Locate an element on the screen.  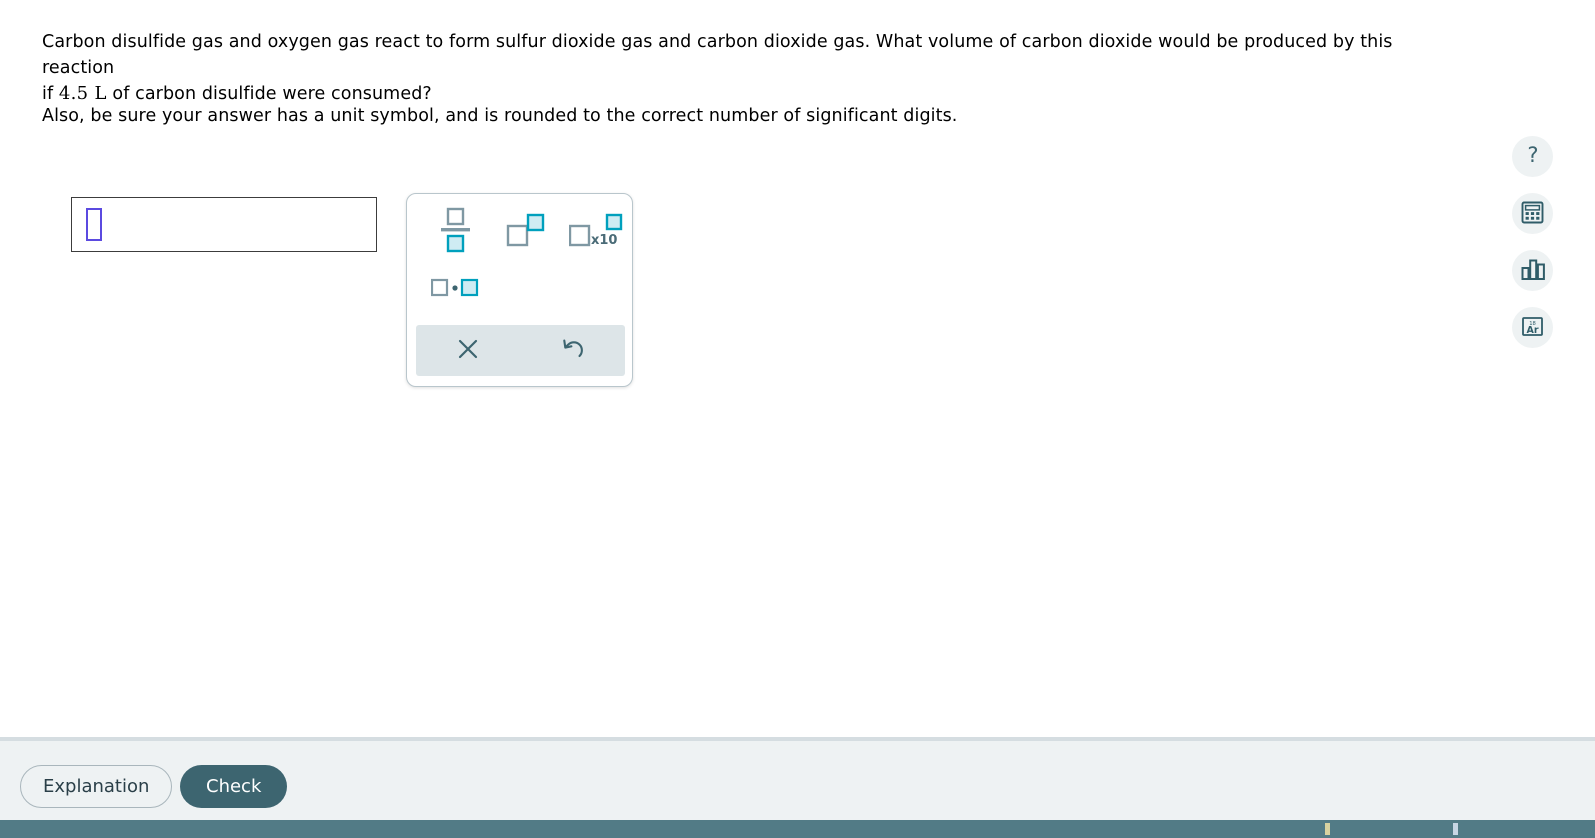
periodic-table-button: 18 Ar is located at coordinates (1532, 327).